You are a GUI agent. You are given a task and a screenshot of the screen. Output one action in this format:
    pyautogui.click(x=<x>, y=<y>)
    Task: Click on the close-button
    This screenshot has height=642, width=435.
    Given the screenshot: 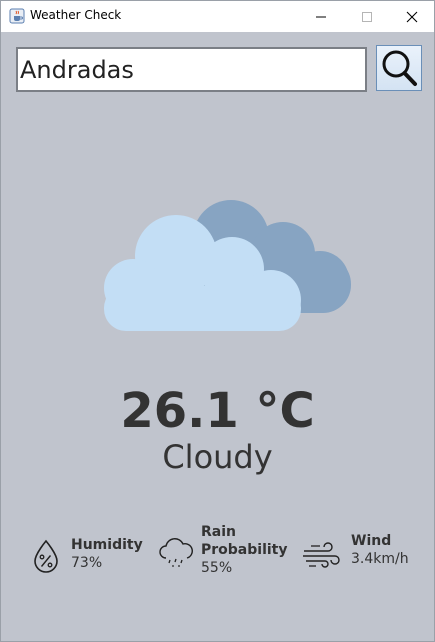 What is the action you would take?
    pyautogui.click(x=412, y=16)
    